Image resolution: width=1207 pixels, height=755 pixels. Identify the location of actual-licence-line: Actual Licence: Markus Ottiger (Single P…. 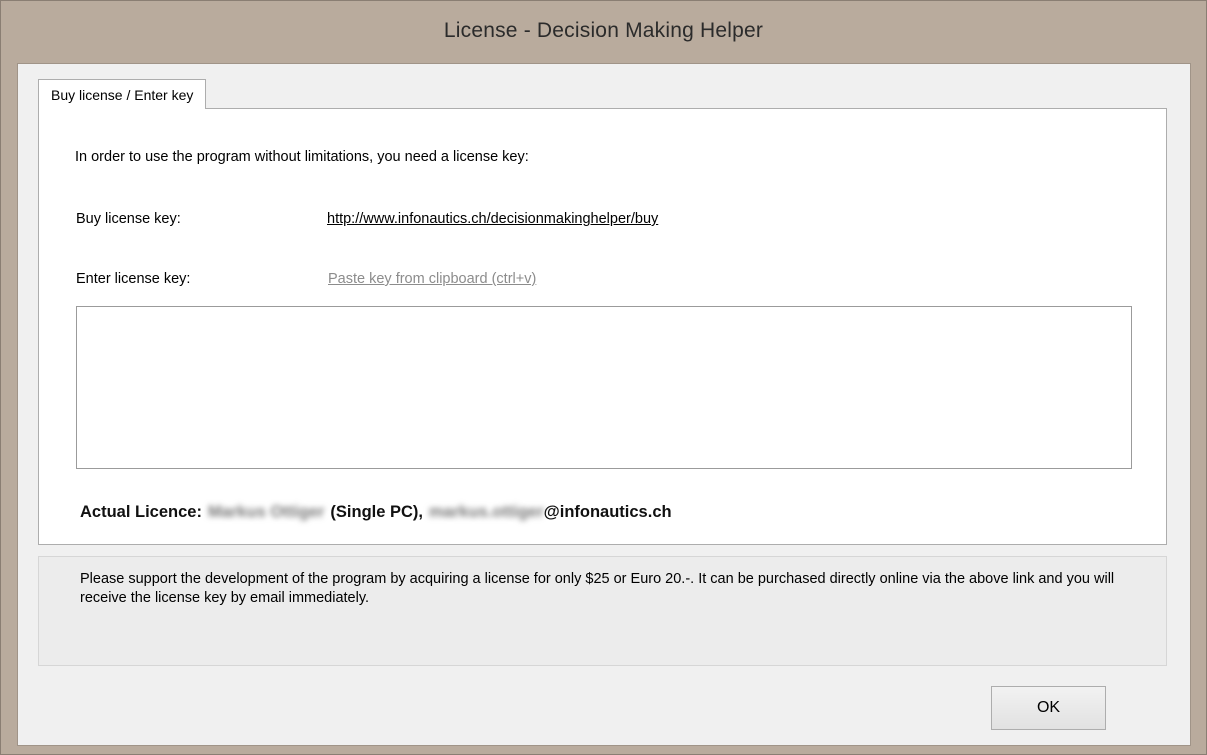
(376, 512).